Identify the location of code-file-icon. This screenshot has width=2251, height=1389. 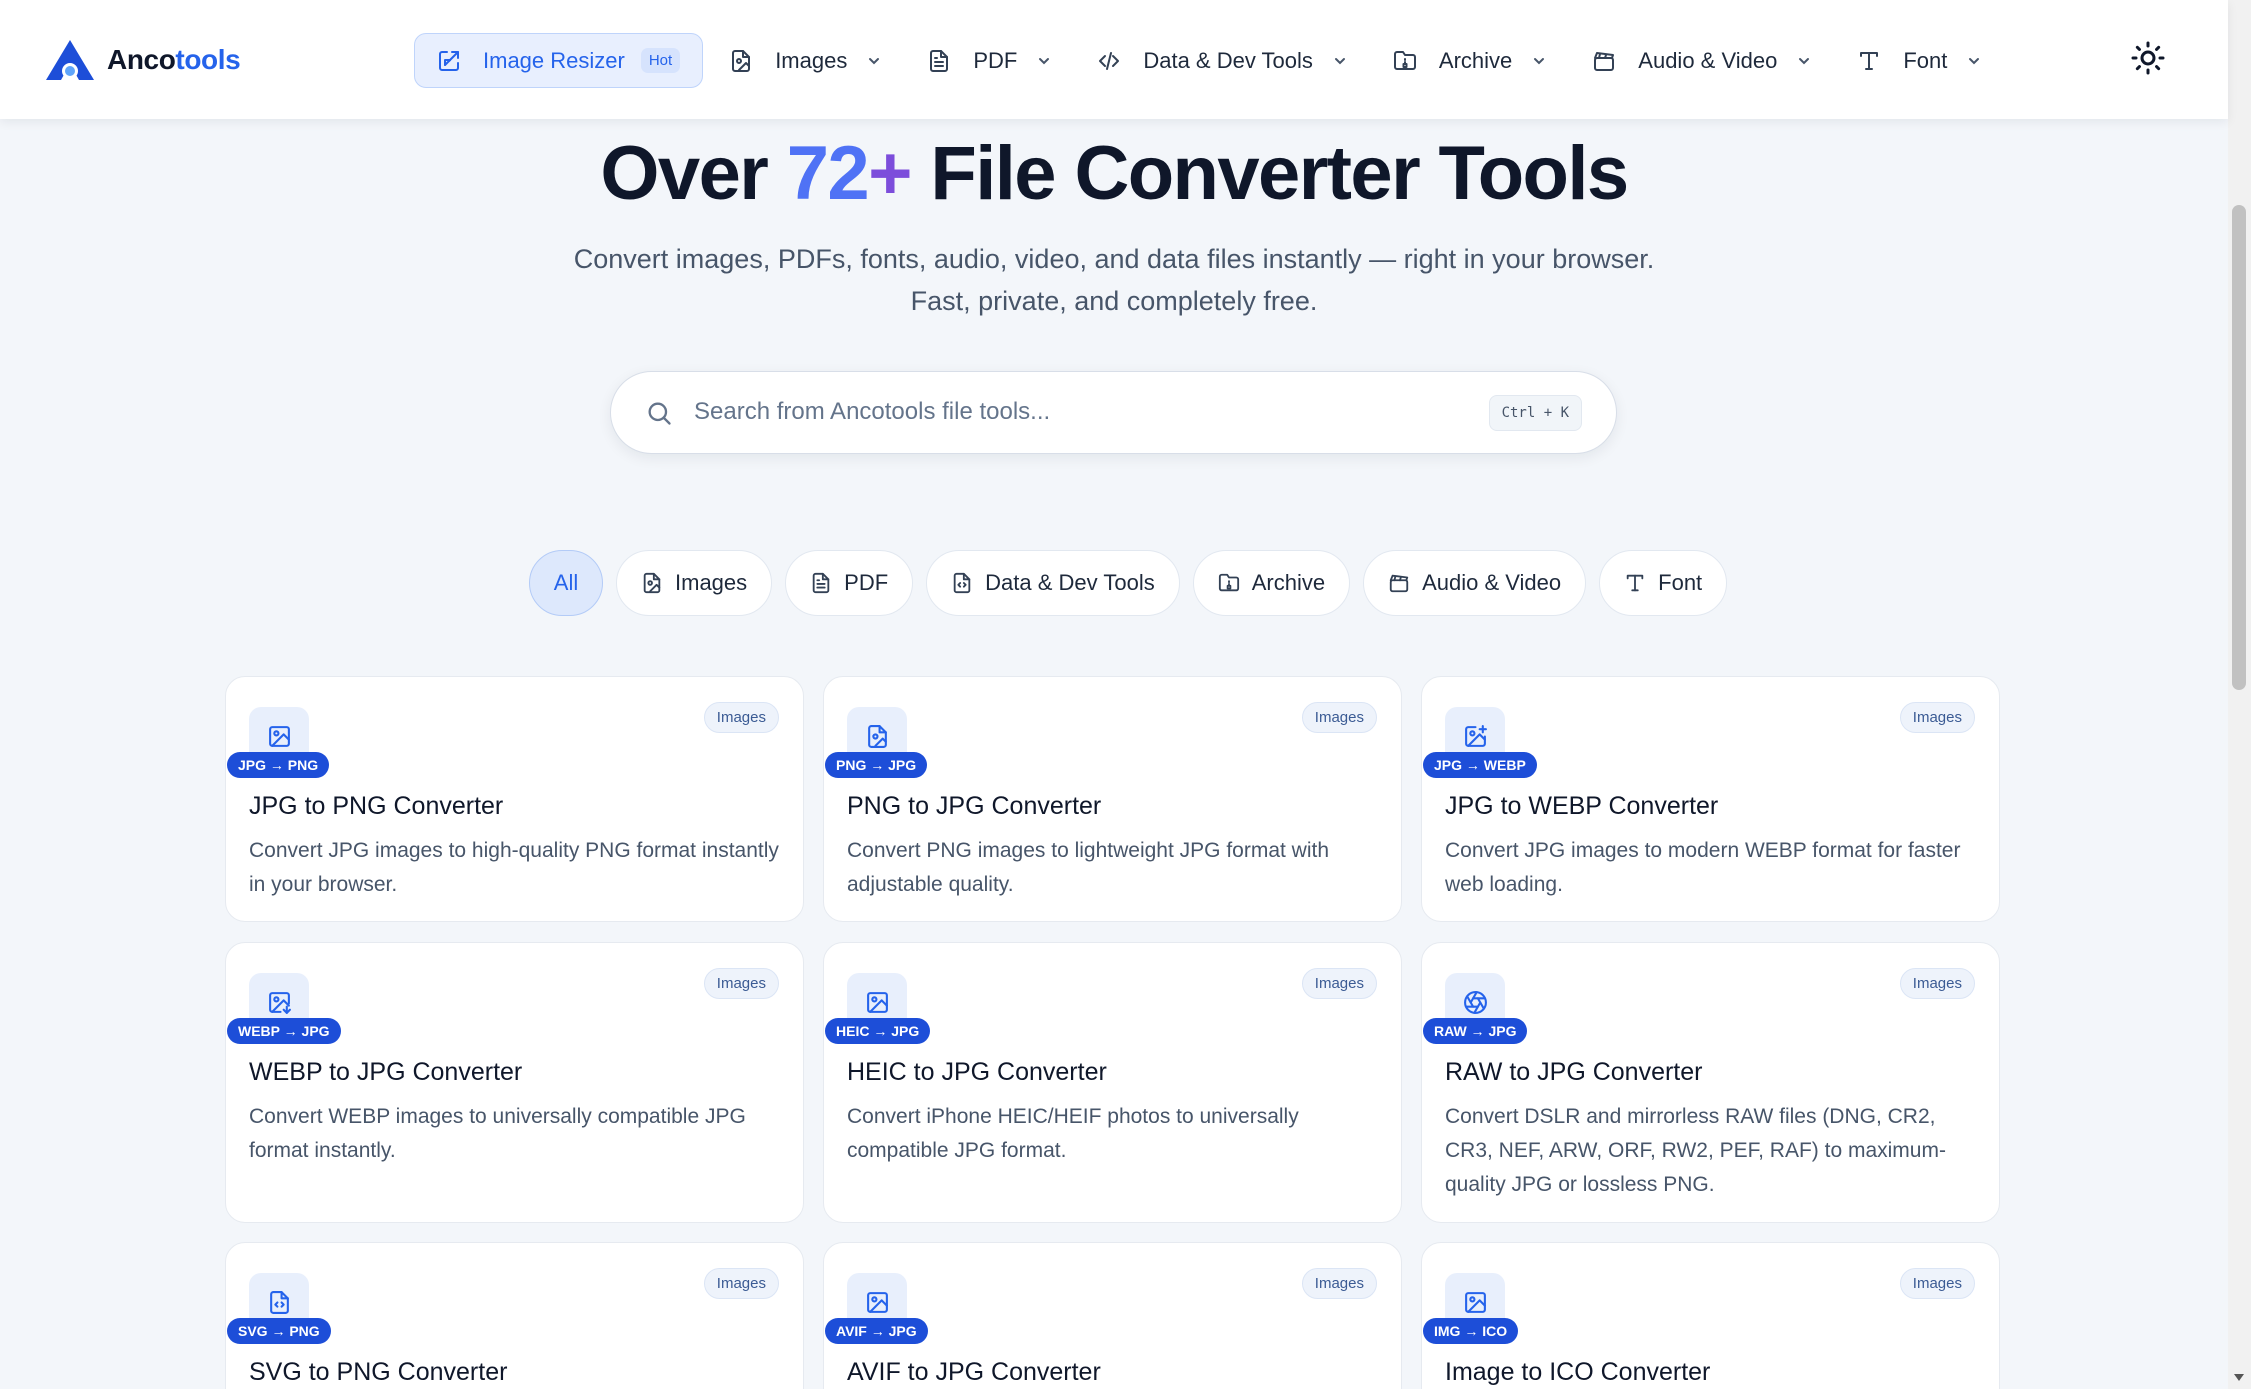
(279, 1302).